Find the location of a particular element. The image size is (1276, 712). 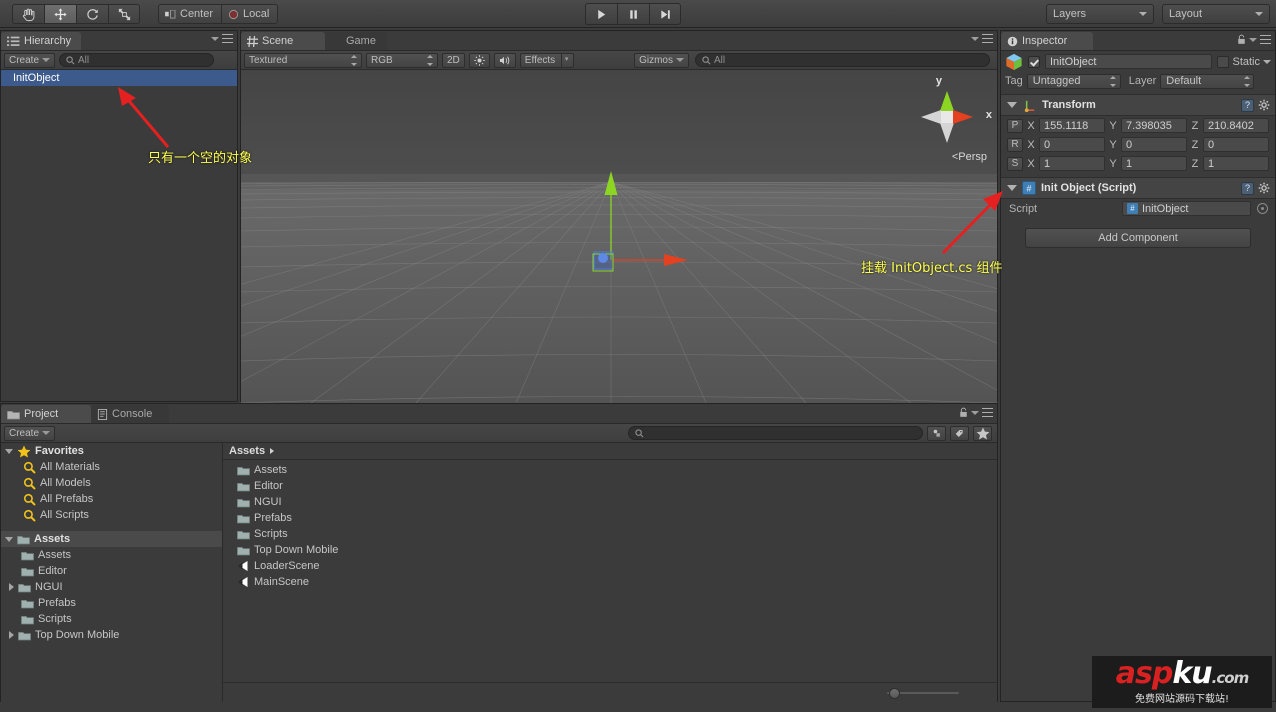

rotation-z-field: 0 is located at coordinates (1236, 144).